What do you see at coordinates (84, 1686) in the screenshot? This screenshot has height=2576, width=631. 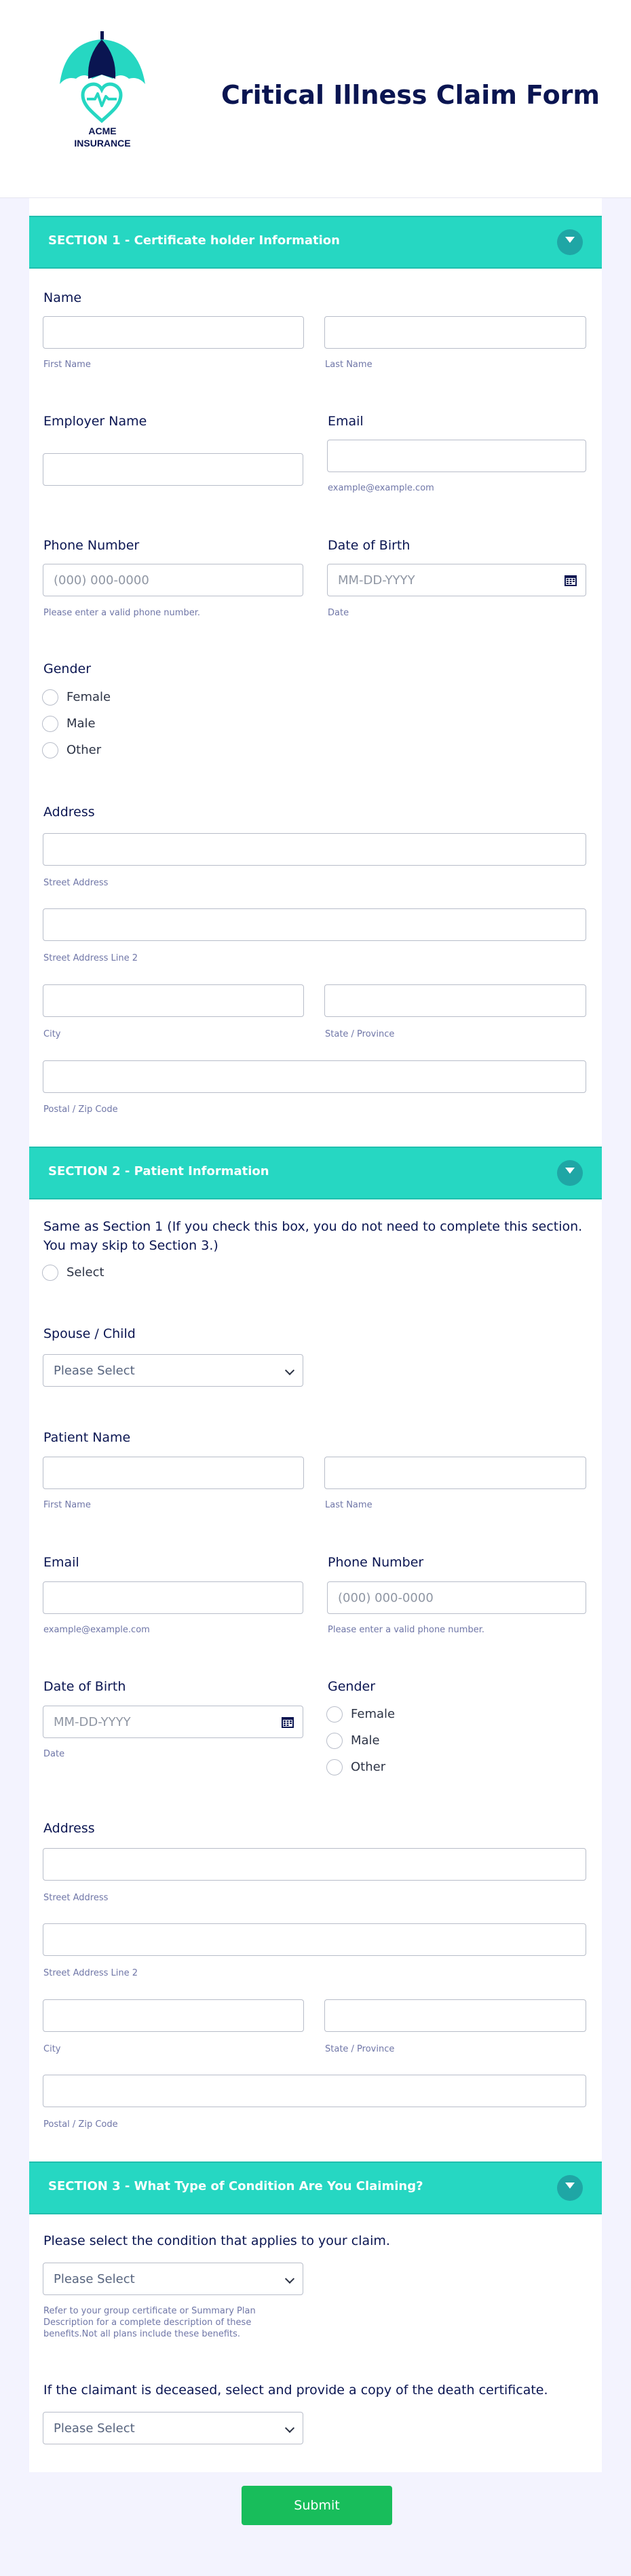 I see `patient-dob-label: Date of Birth` at bounding box center [84, 1686].